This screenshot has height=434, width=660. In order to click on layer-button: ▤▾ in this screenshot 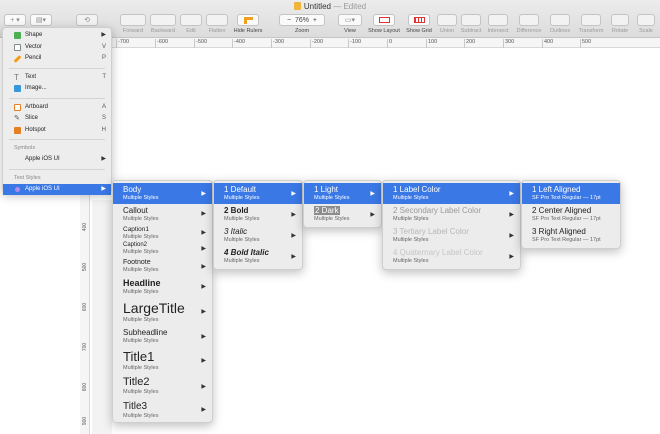, I will do `click(41, 20)`.